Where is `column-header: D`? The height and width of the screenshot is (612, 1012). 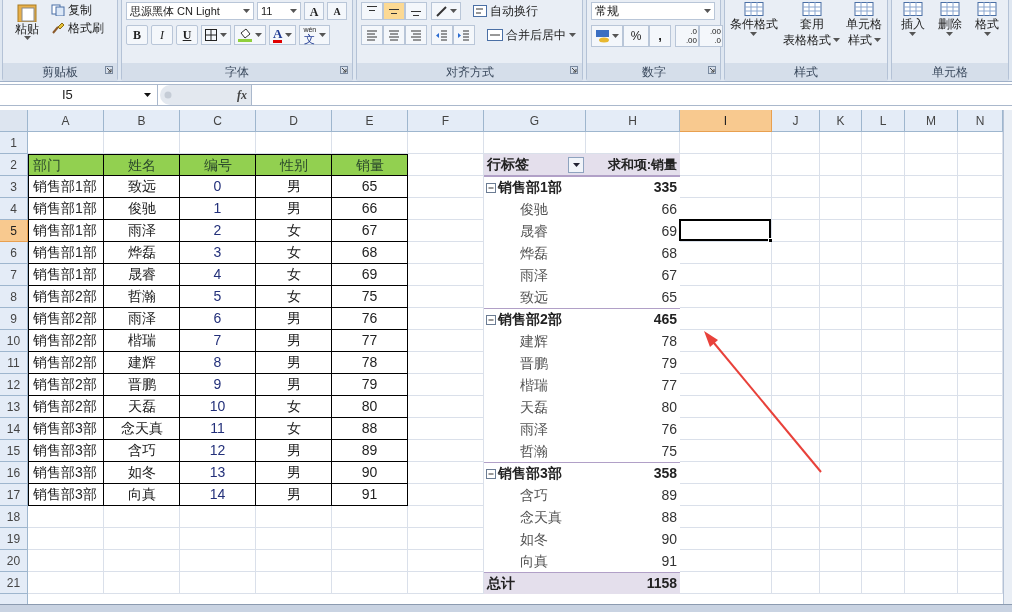 column-header: D is located at coordinates (294, 121).